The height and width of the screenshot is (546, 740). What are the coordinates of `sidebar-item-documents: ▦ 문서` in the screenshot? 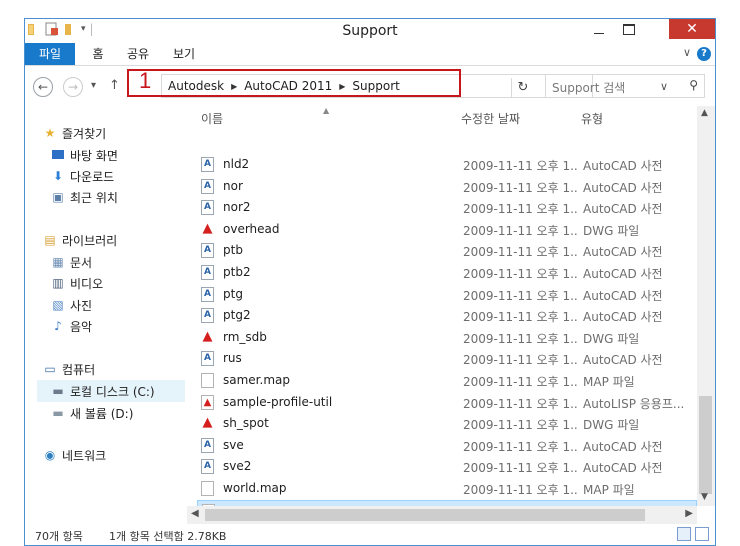 It's located at (71, 262).